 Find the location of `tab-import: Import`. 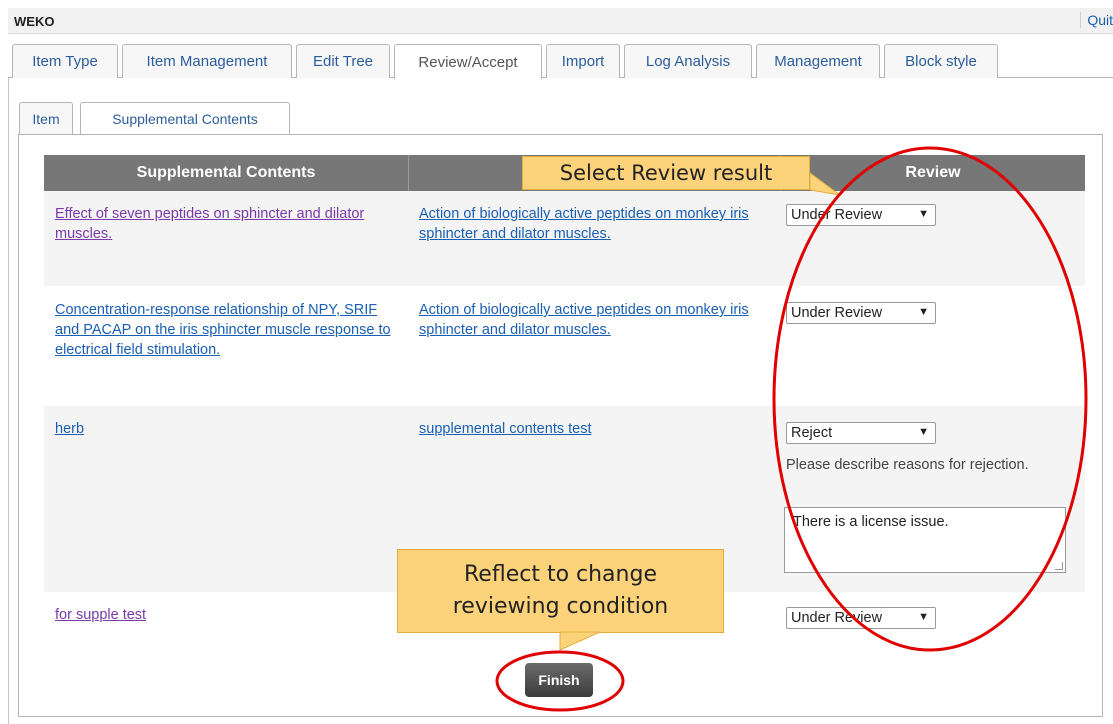

tab-import: Import is located at coordinates (583, 61).